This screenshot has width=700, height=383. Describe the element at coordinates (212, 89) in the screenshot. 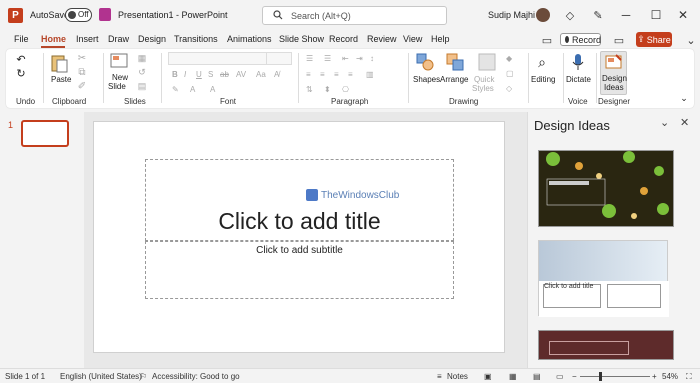

I see `increase-font-icon: A` at that location.